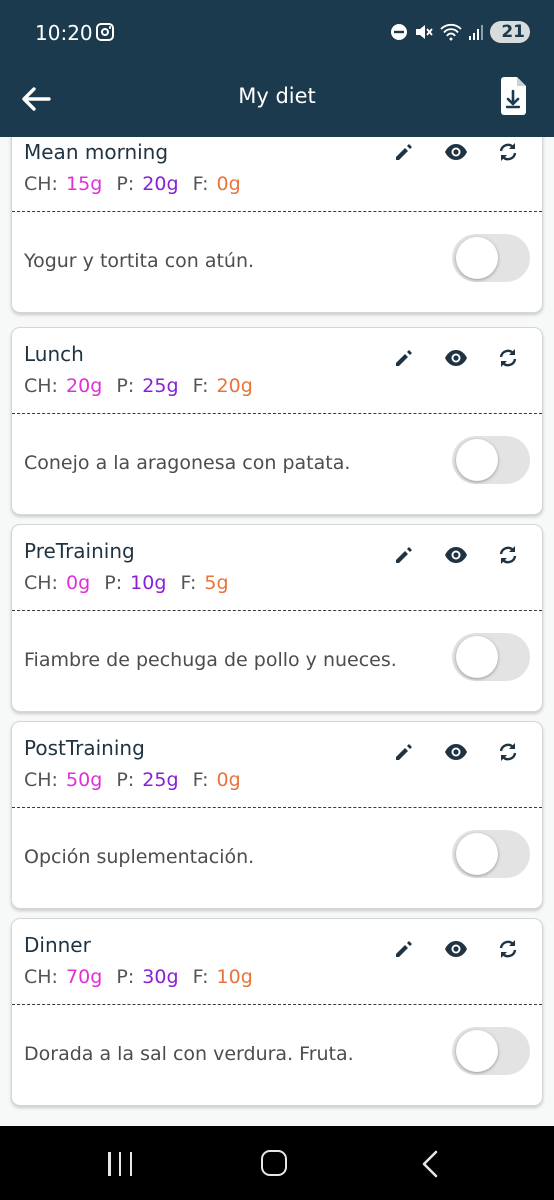  I want to click on carbs-value: 50g, so click(84, 780).